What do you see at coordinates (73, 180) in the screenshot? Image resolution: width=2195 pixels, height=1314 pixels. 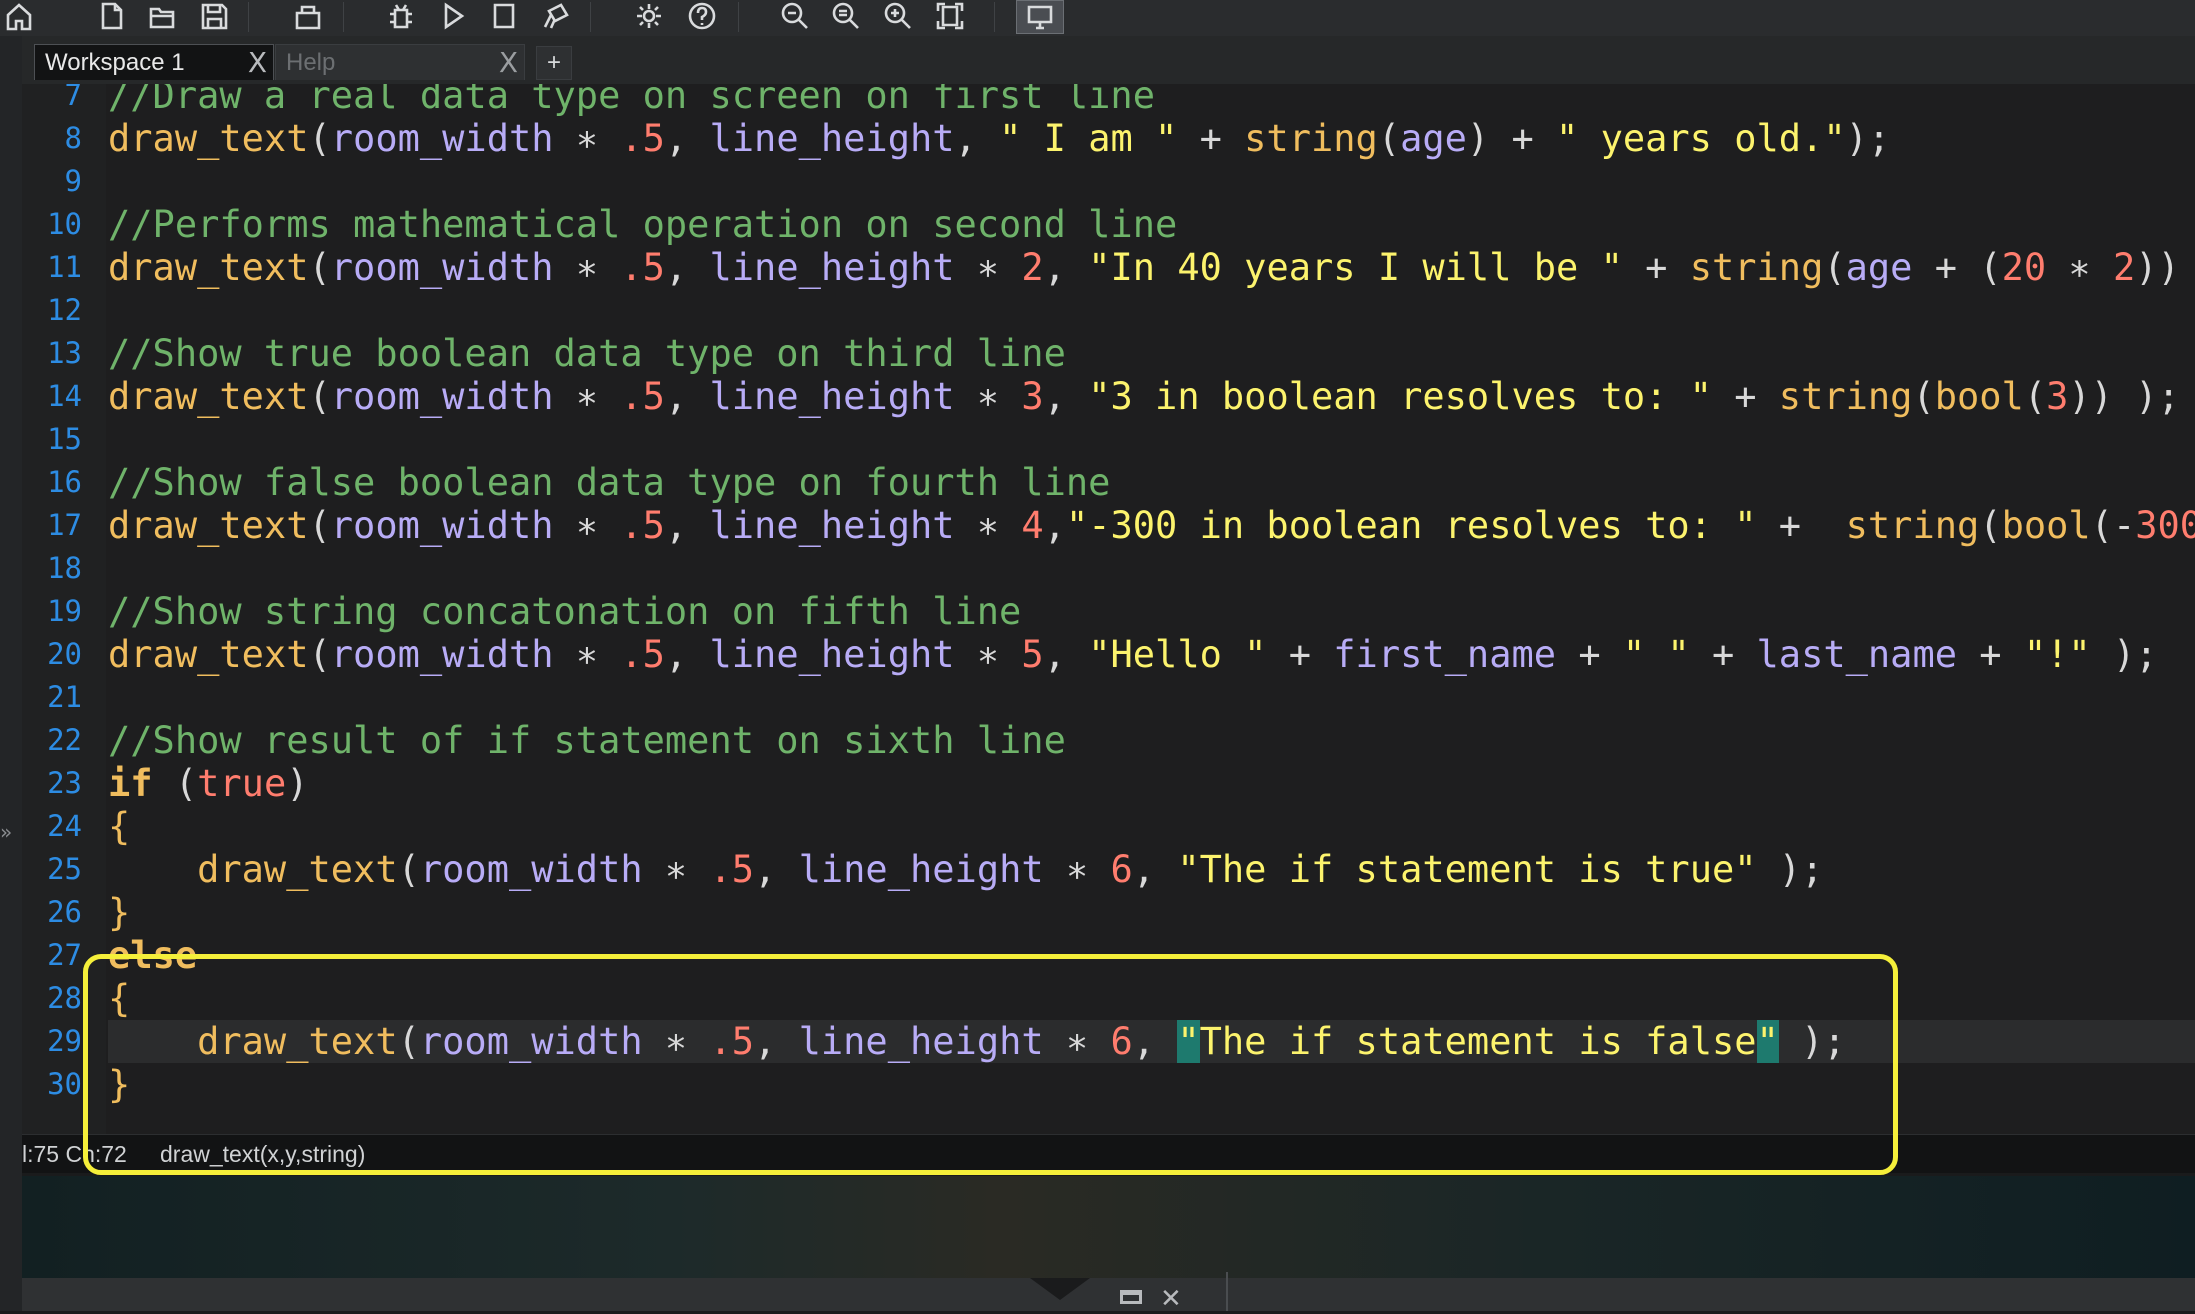 I see `line-number: 9` at bounding box center [73, 180].